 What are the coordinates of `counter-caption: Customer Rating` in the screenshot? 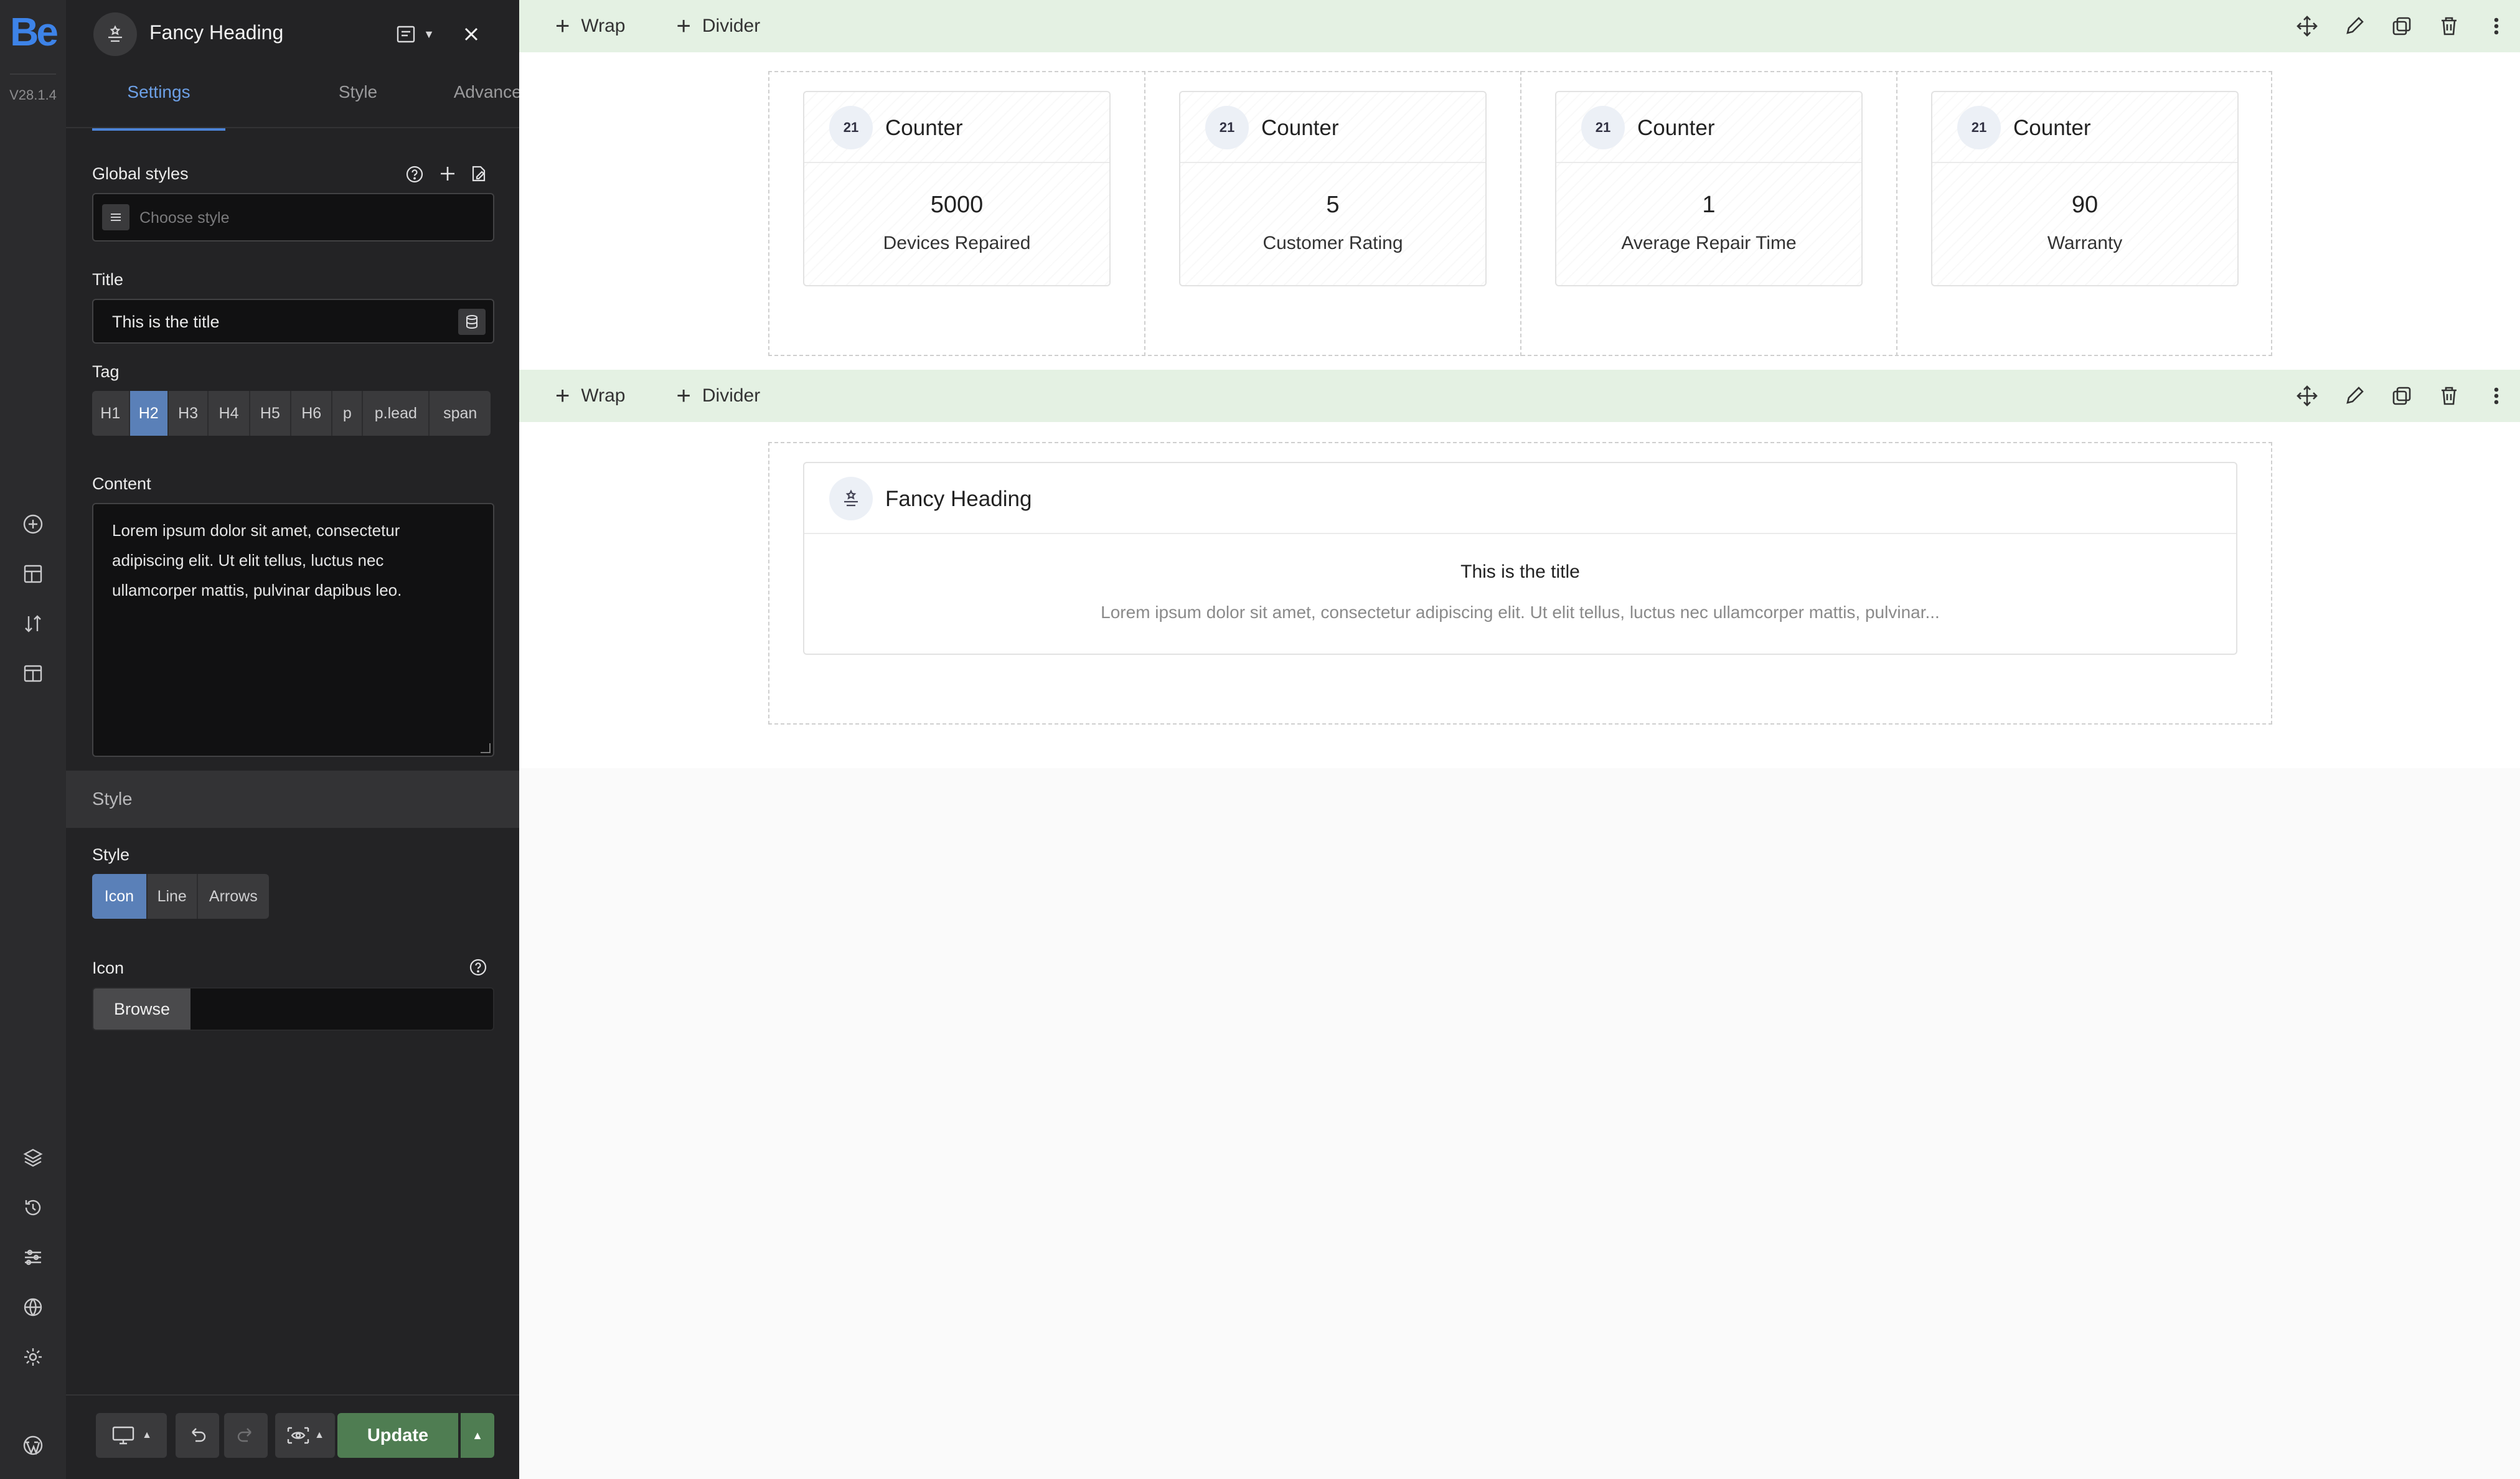 It's located at (1332, 243).